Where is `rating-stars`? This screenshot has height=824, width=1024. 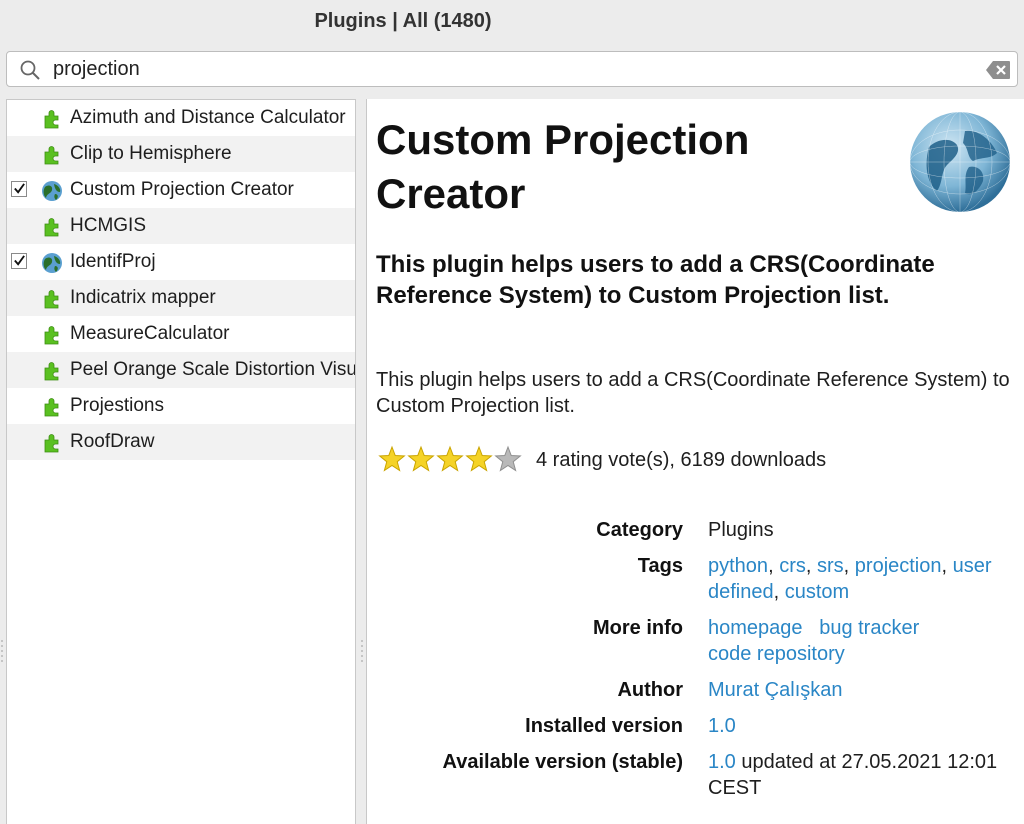
rating-stars is located at coordinates (450, 458).